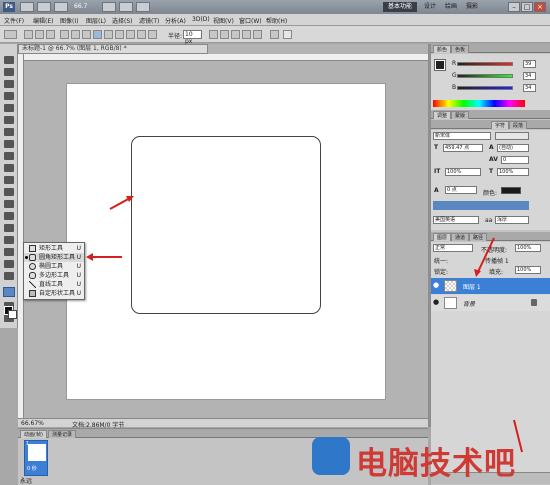 The height and width of the screenshot is (485, 550). Describe the element at coordinates (276, 20) in the screenshot. I see `menu-help: 帮助(H)` at that location.